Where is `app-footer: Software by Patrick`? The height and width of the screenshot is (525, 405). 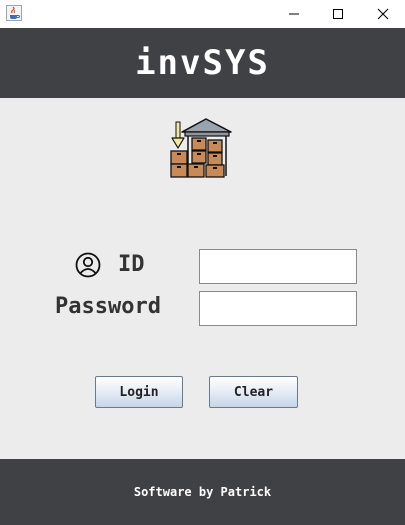
app-footer: Software by Patrick is located at coordinates (202, 492).